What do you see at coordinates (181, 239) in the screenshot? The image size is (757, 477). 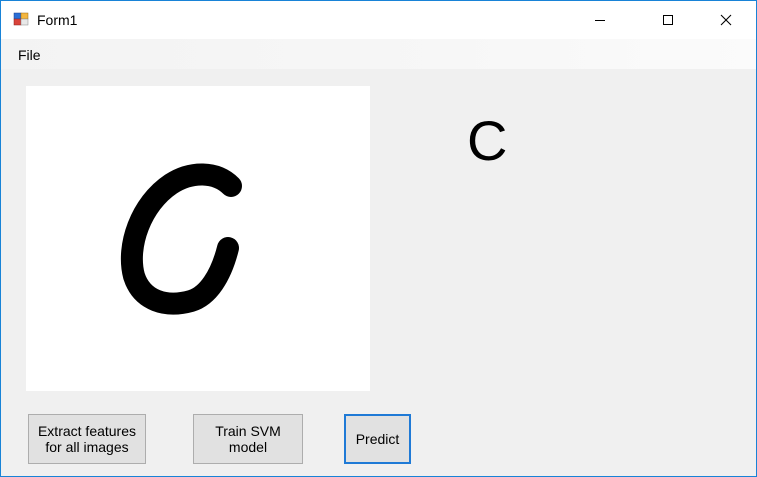 I see `handwritten-c-stroke` at bounding box center [181, 239].